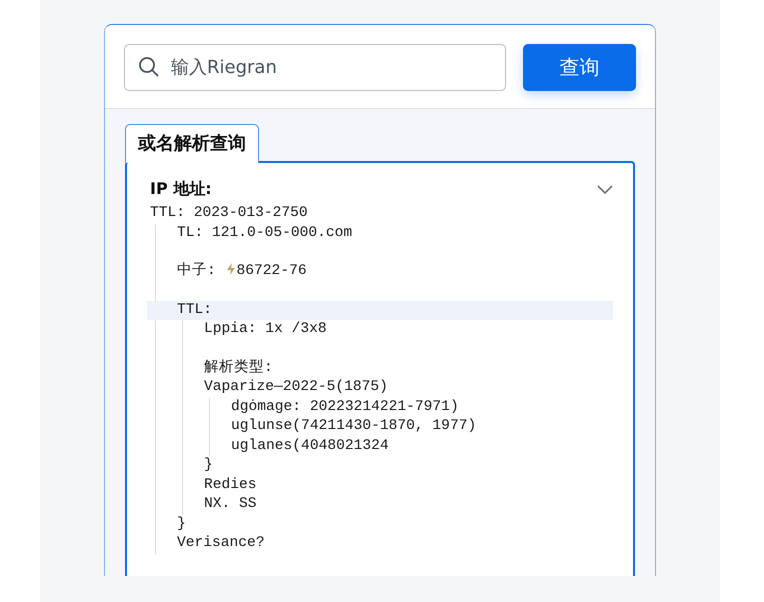  What do you see at coordinates (229, 213) in the screenshot?
I see `tree-line: TTL: 2023-013-2750` at bounding box center [229, 213].